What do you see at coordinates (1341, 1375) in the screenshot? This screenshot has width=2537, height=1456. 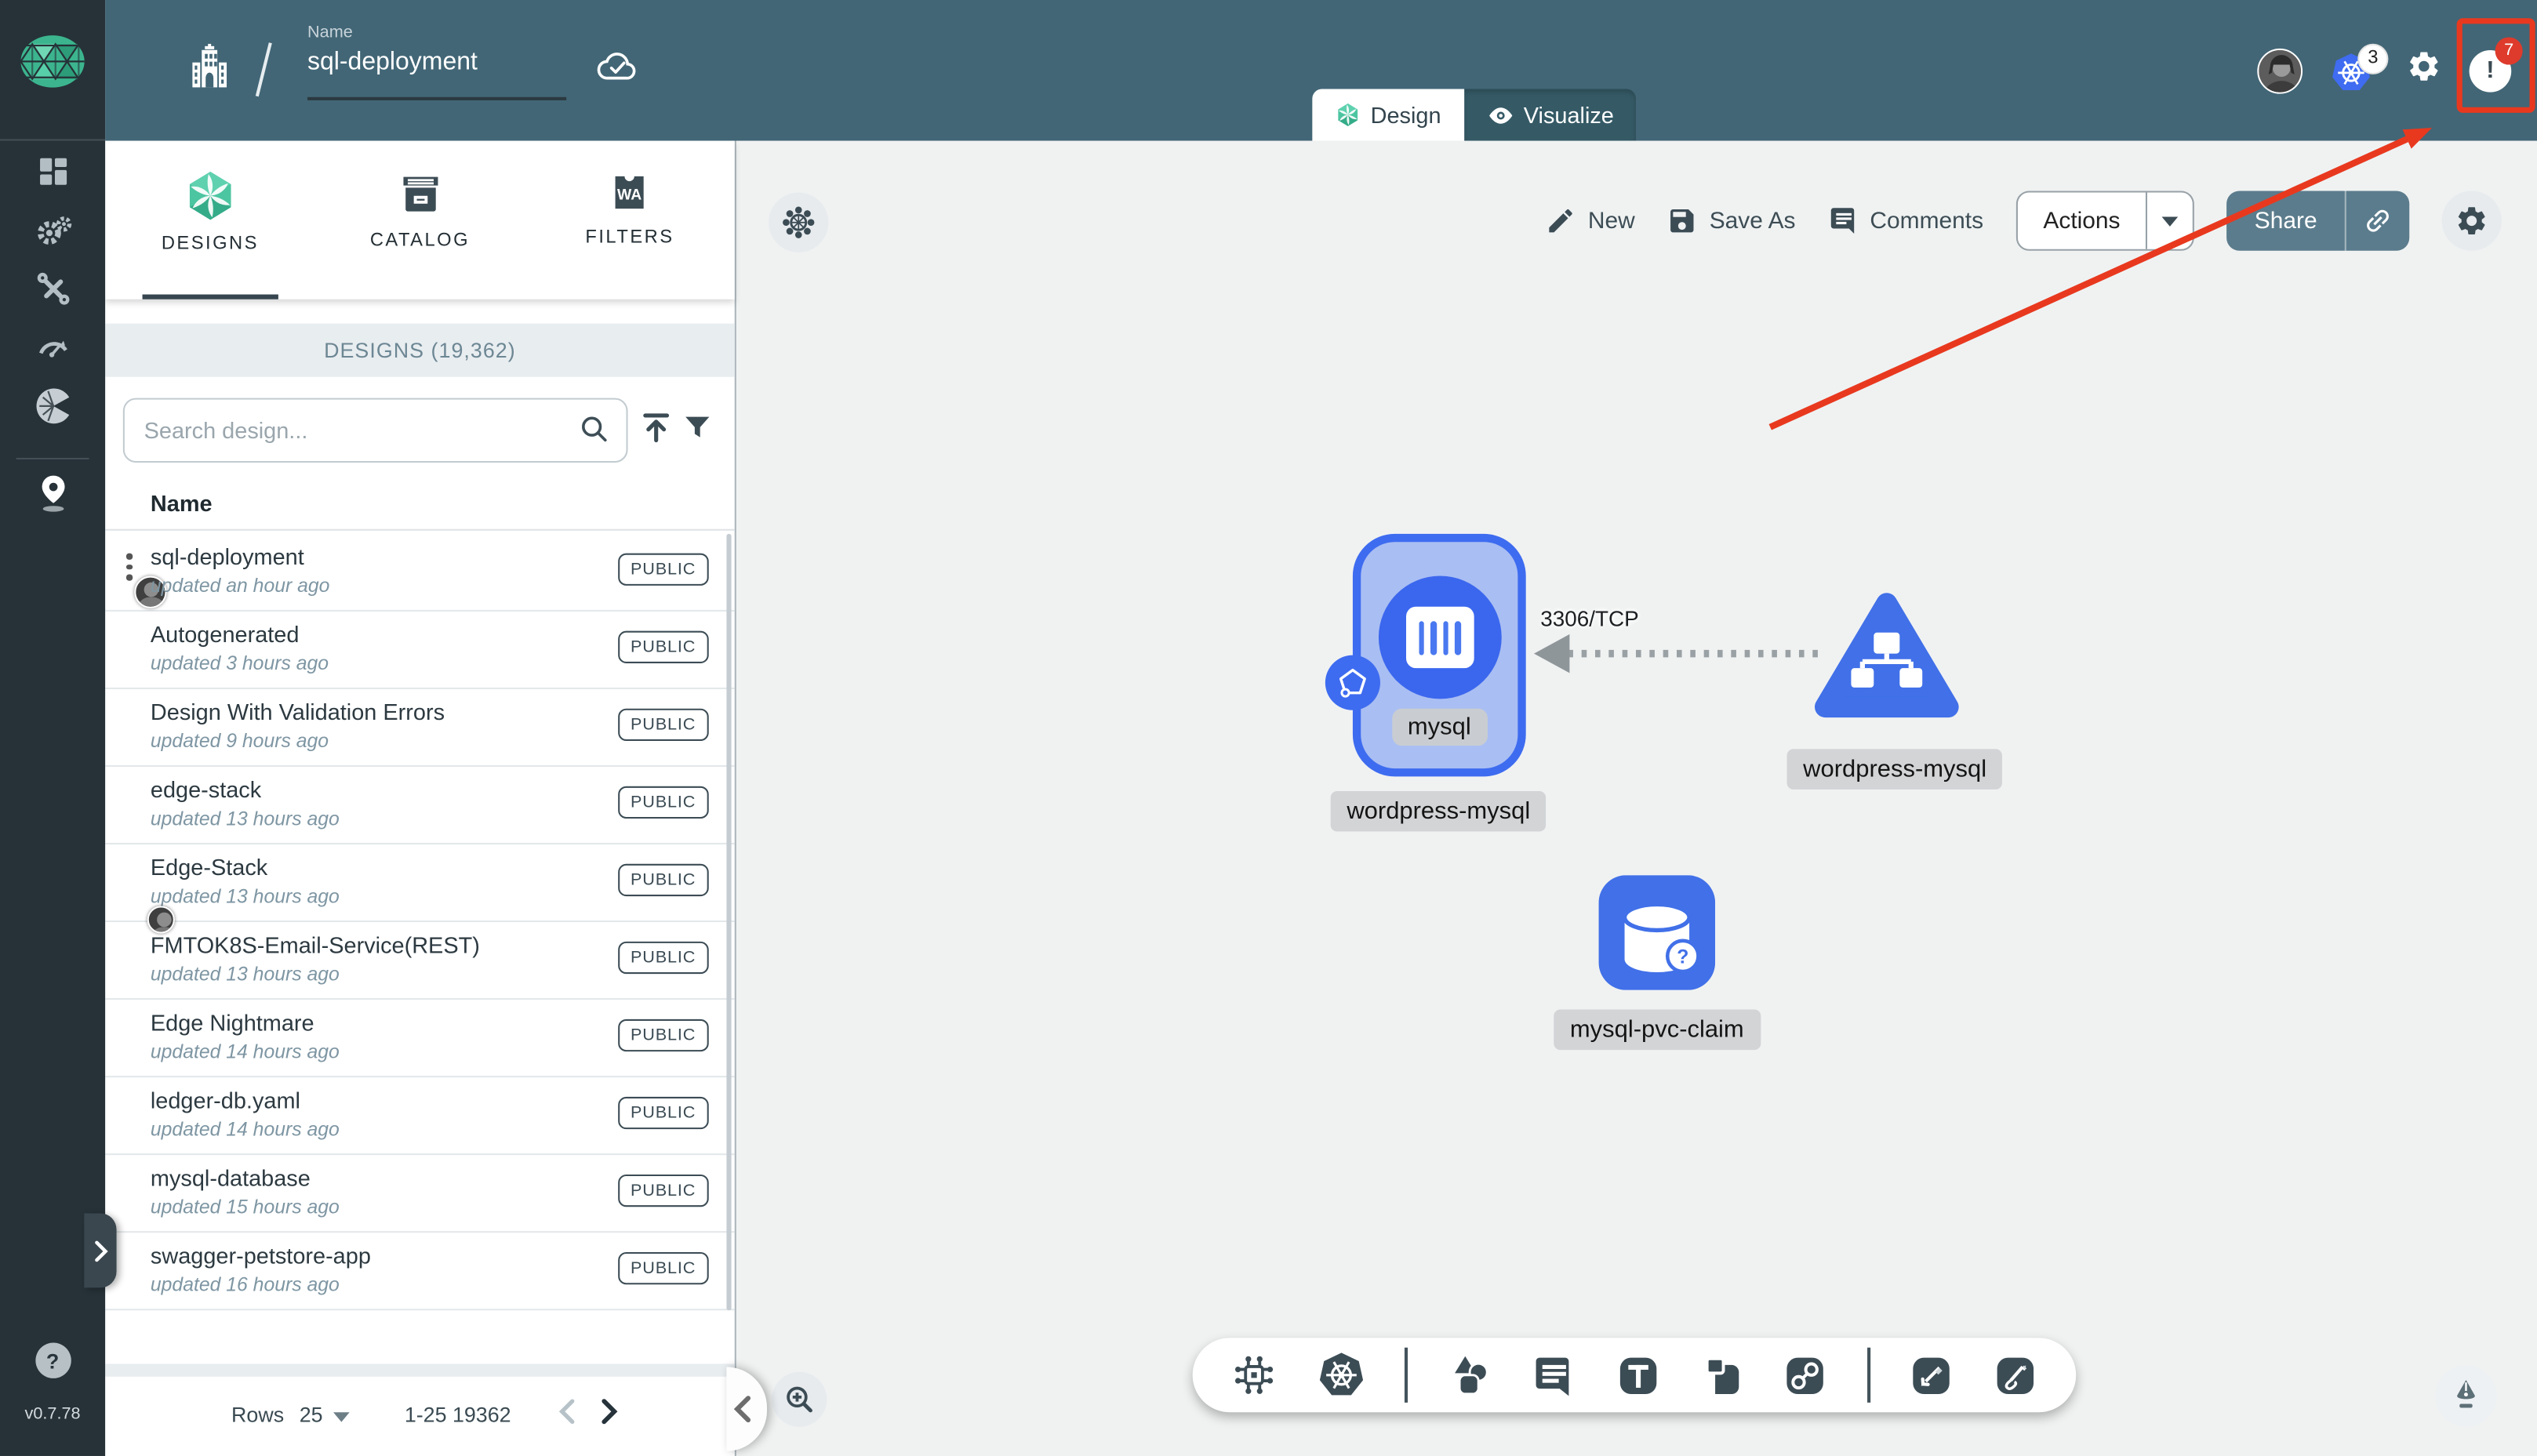 I see `kubernetes-components-icon` at bounding box center [1341, 1375].